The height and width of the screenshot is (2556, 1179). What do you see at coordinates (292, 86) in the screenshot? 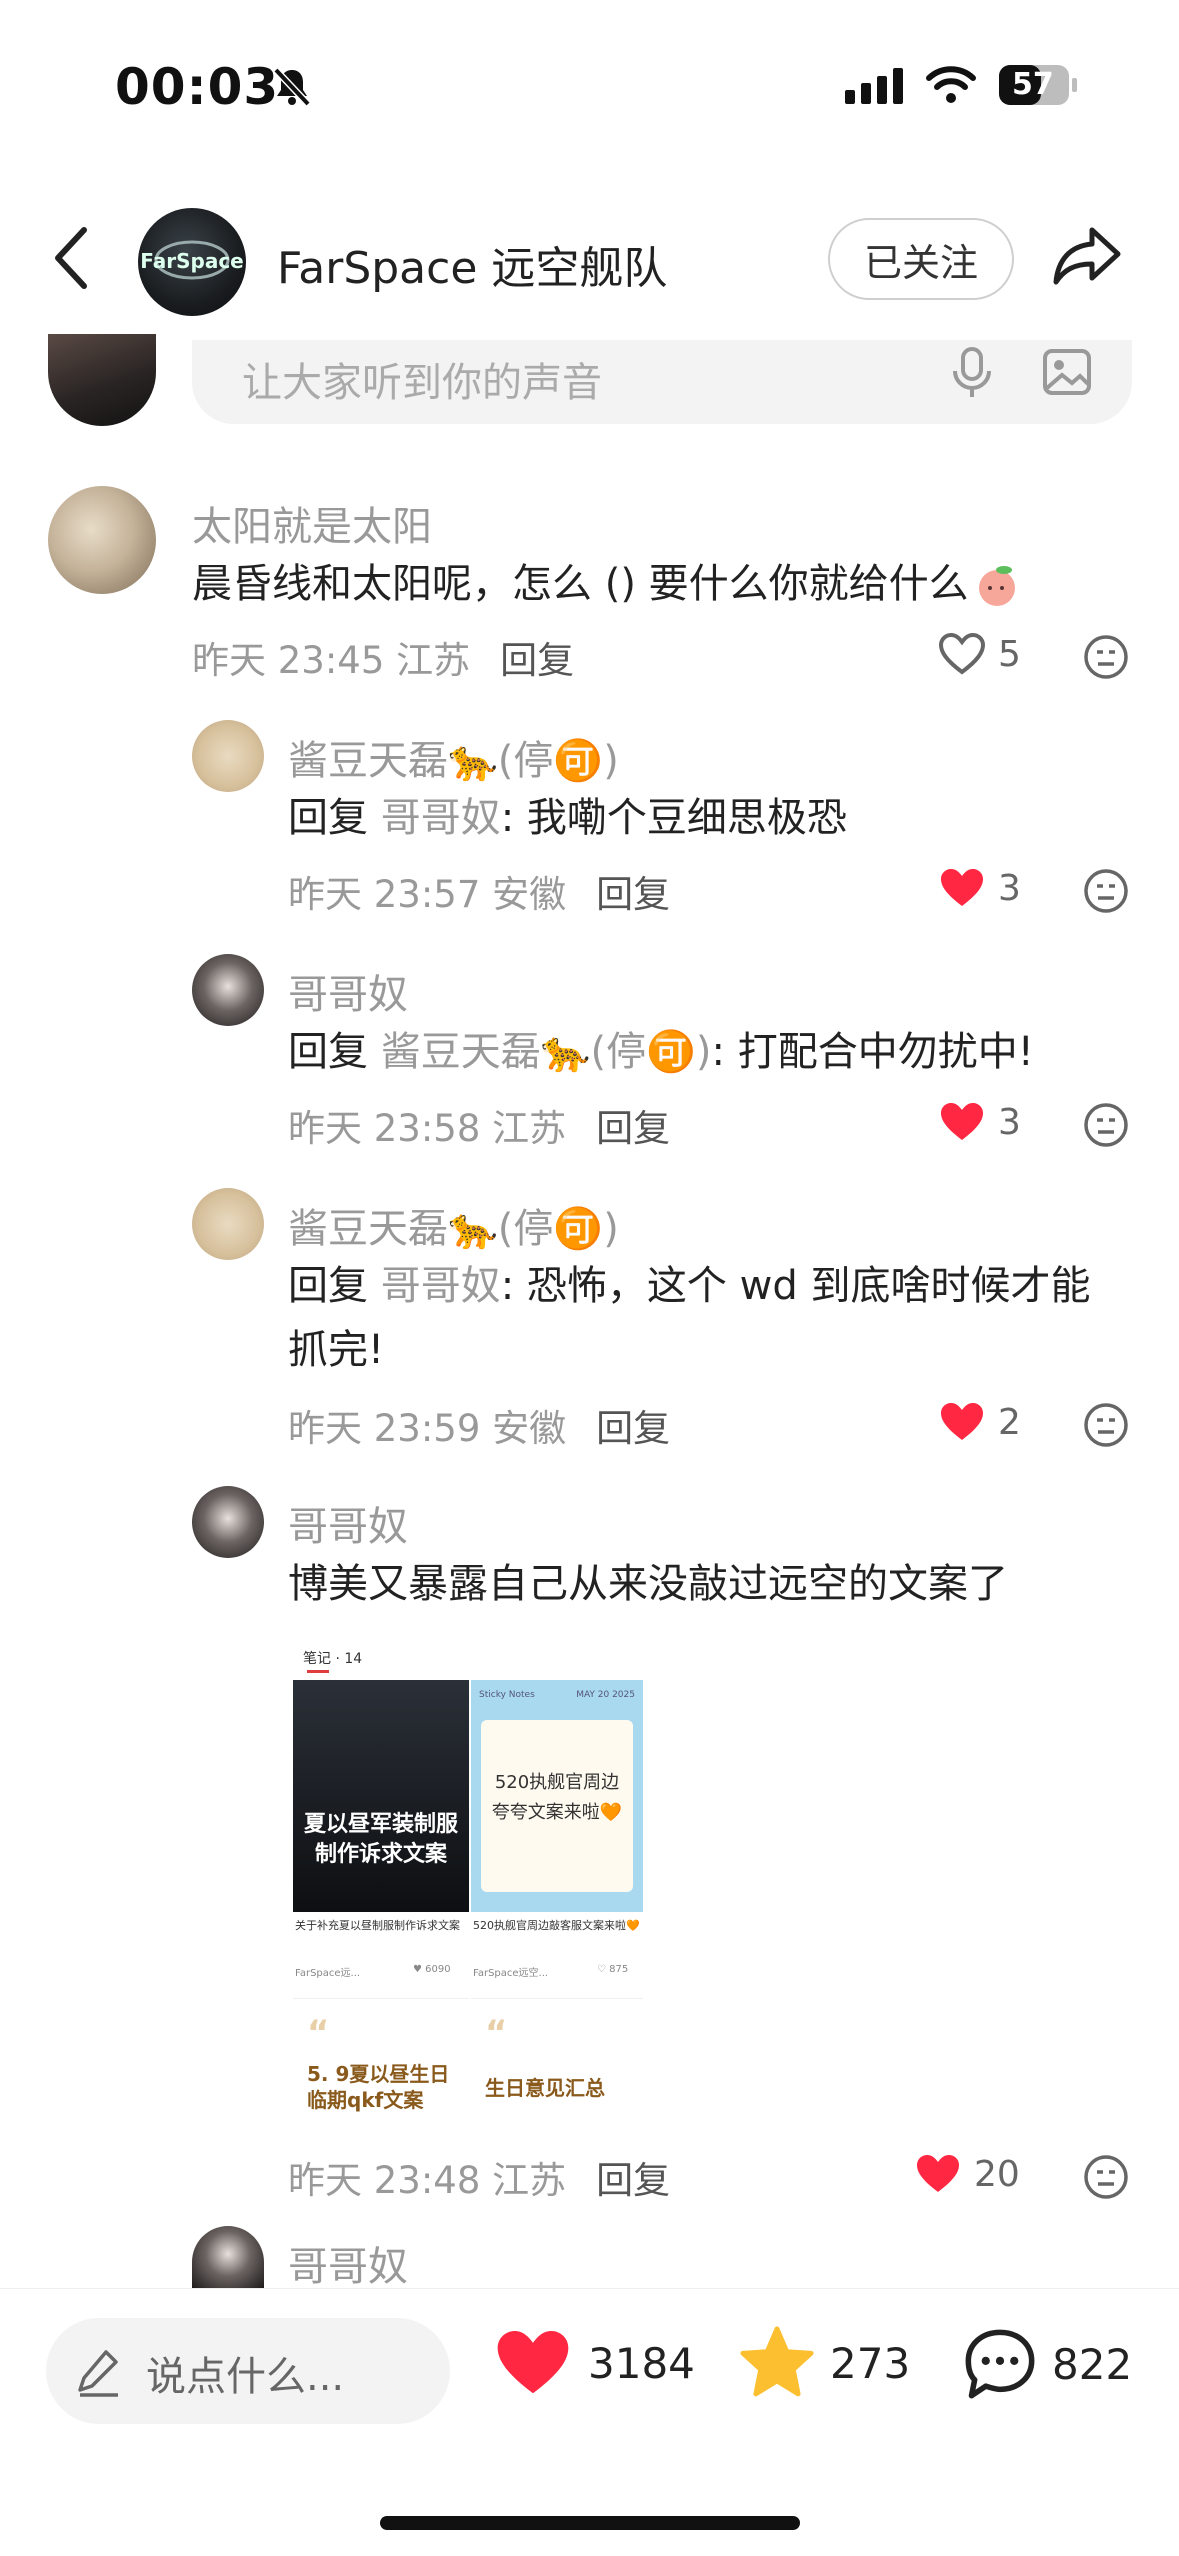
I see `silent-bell-icon` at bounding box center [292, 86].